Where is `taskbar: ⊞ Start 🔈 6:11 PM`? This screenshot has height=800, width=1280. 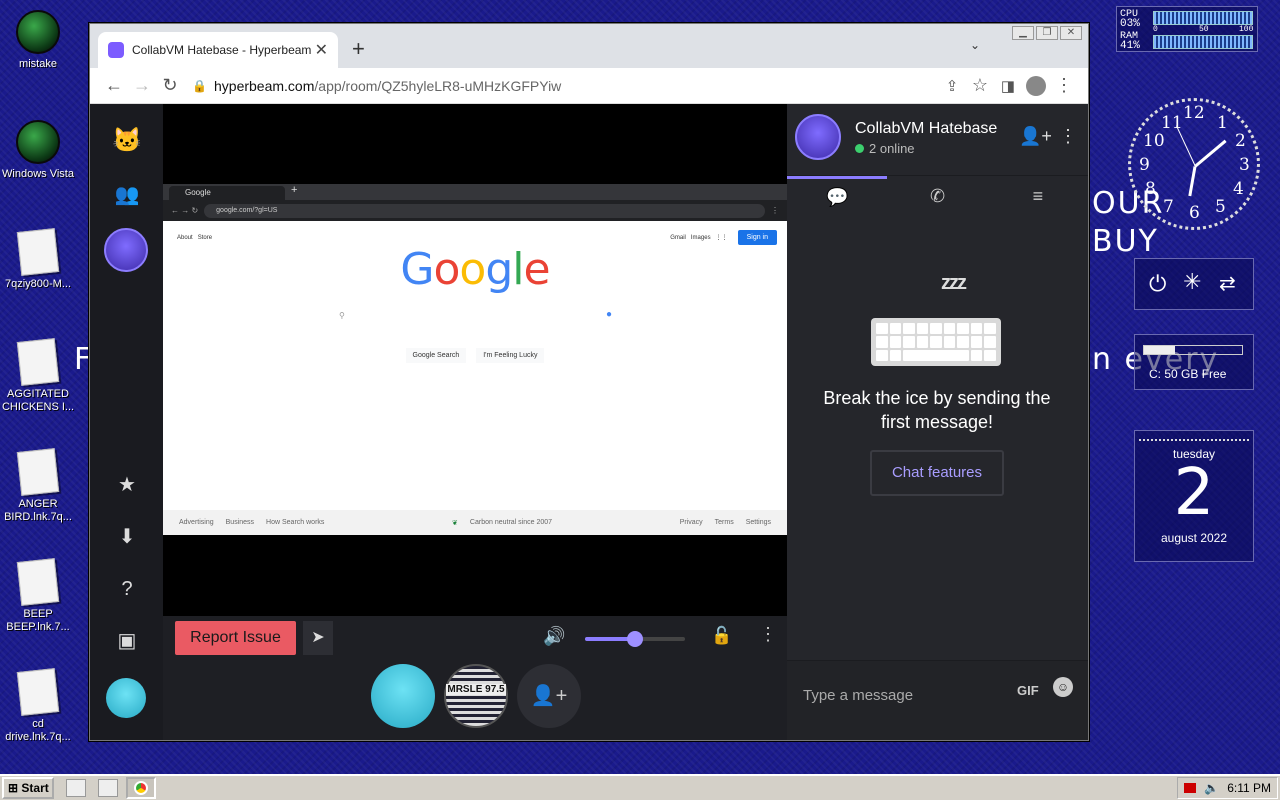 taskbar: ⊞ Start 🔈 6:11 PM is located at coordinates (640, 787).